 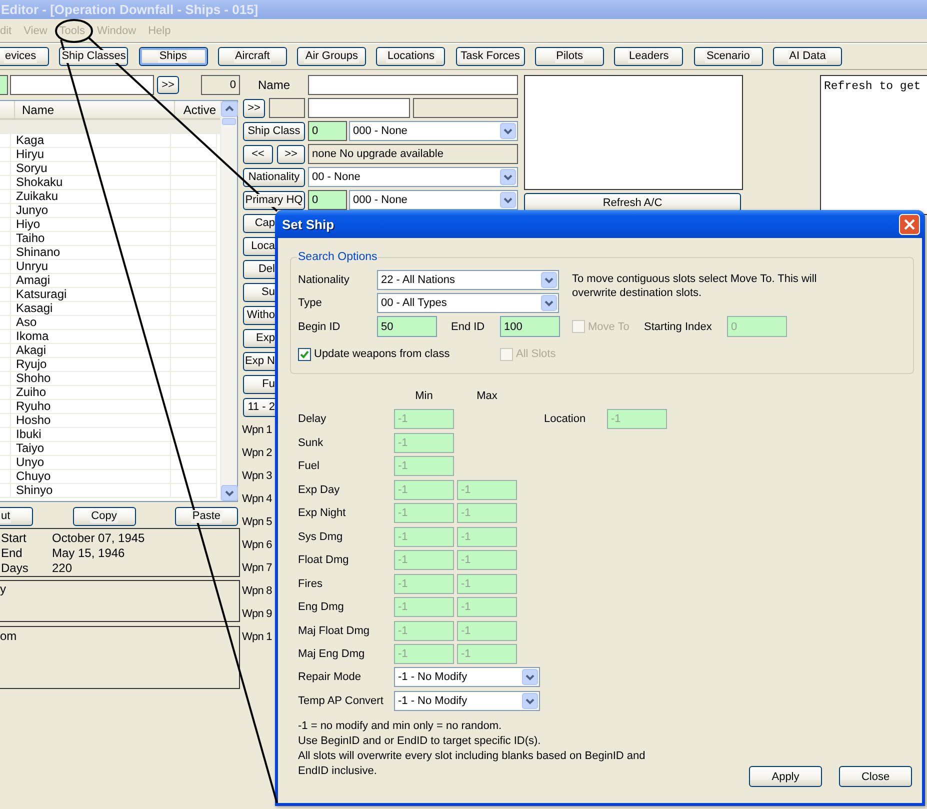 What do you see at coordinates (110, 491) in the screenshot?
I see `list-row: Shinyo` at bounding box center [110, 491].